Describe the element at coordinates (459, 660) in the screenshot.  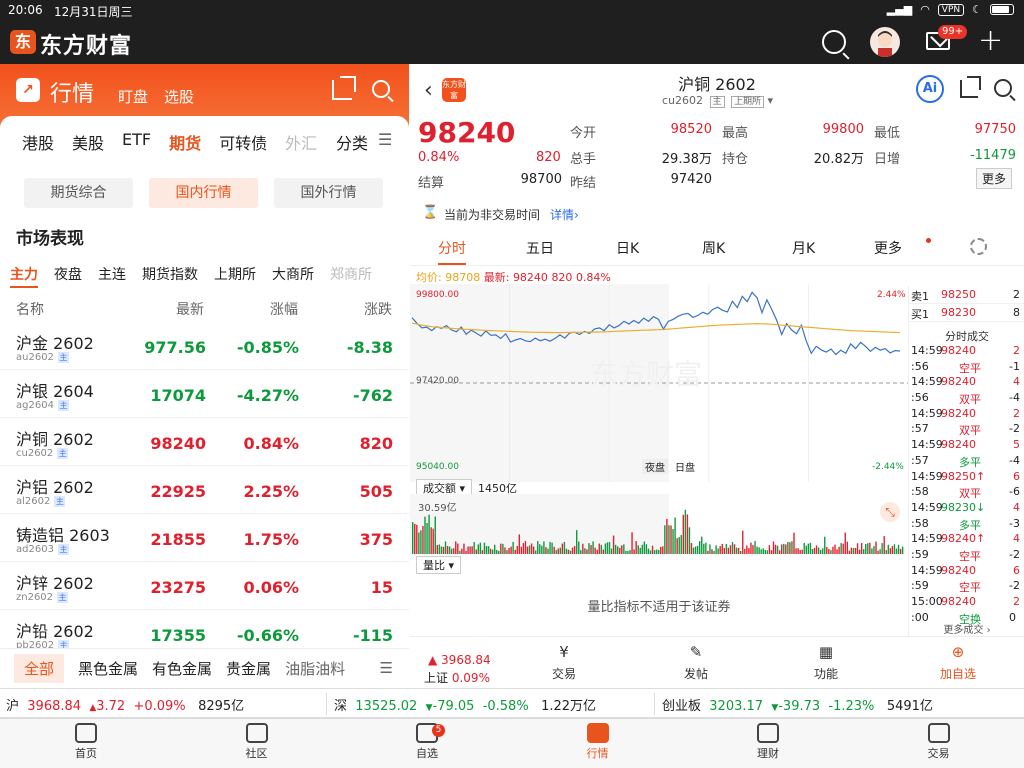
I see `index-value: ▲ 3968.84` at that location.